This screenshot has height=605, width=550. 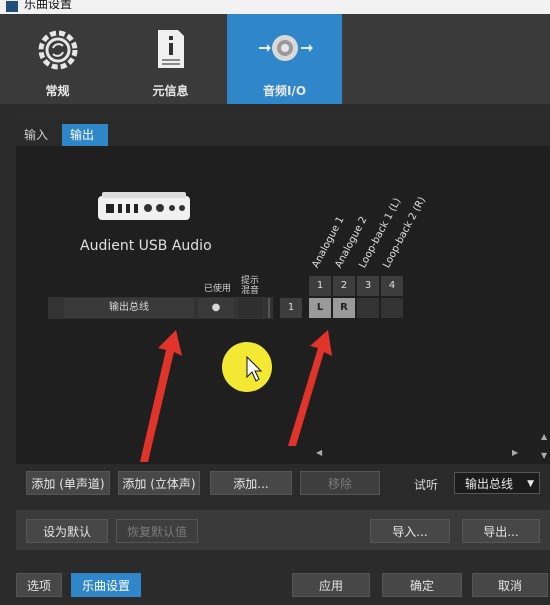 I want to click on ok-button: 确定, so click(x=422, y=585).